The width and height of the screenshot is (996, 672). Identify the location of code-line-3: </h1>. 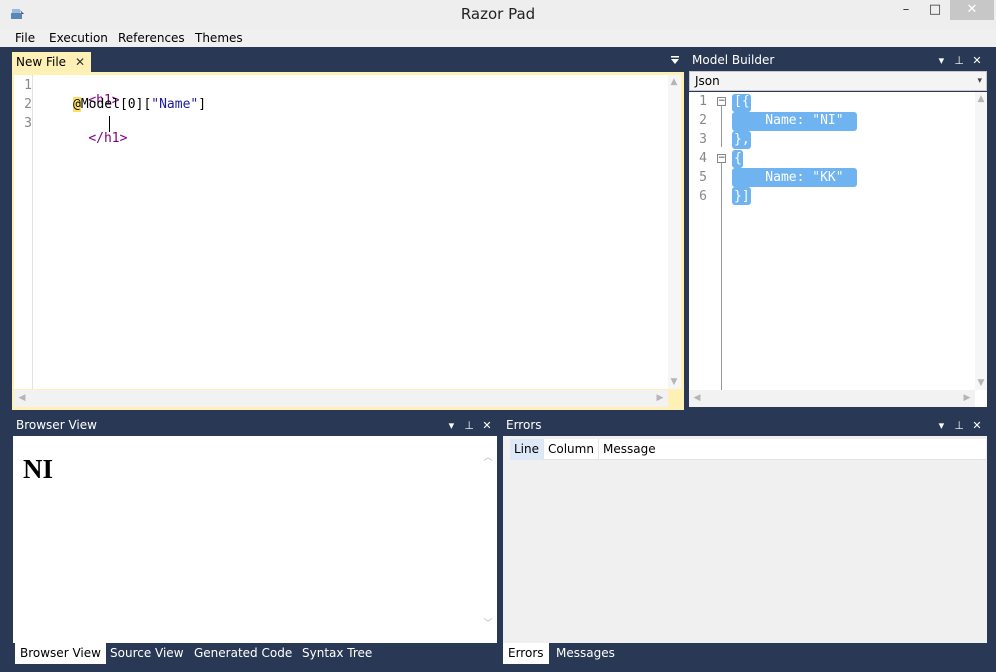
(92, 138).